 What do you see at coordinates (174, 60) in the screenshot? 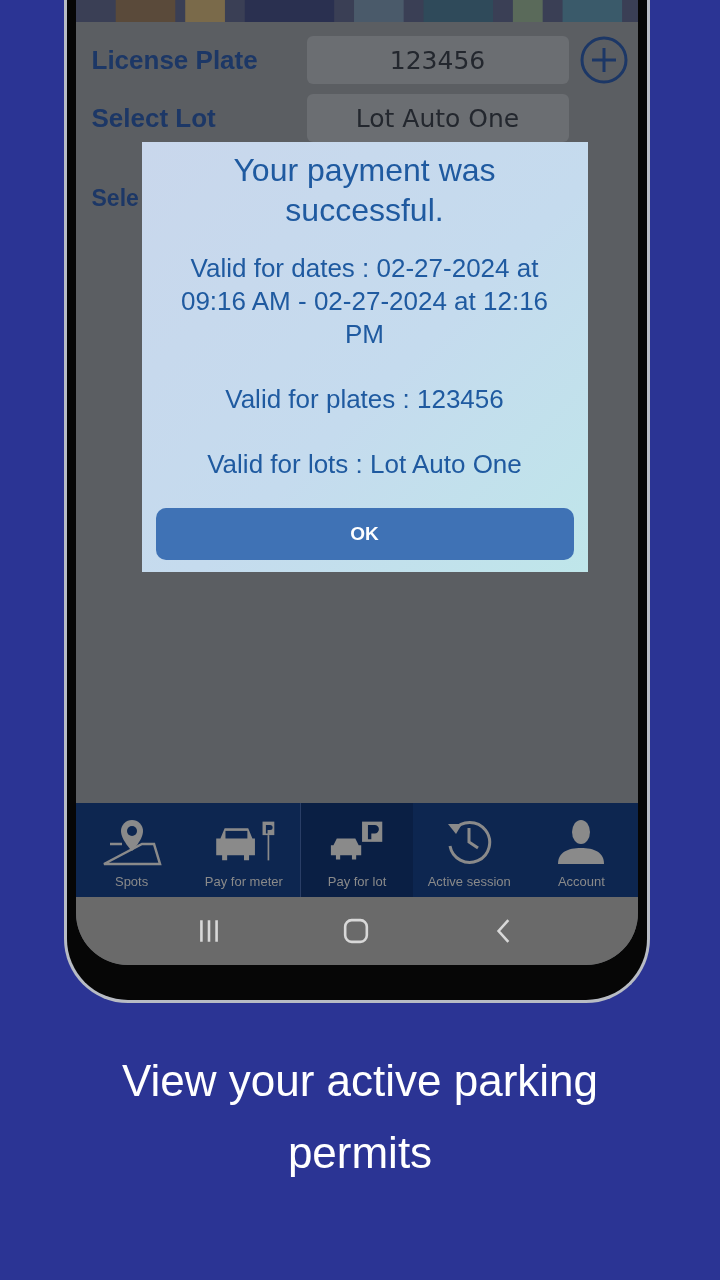
I see `field-label: License Plate` at bounding box center [174, 60].